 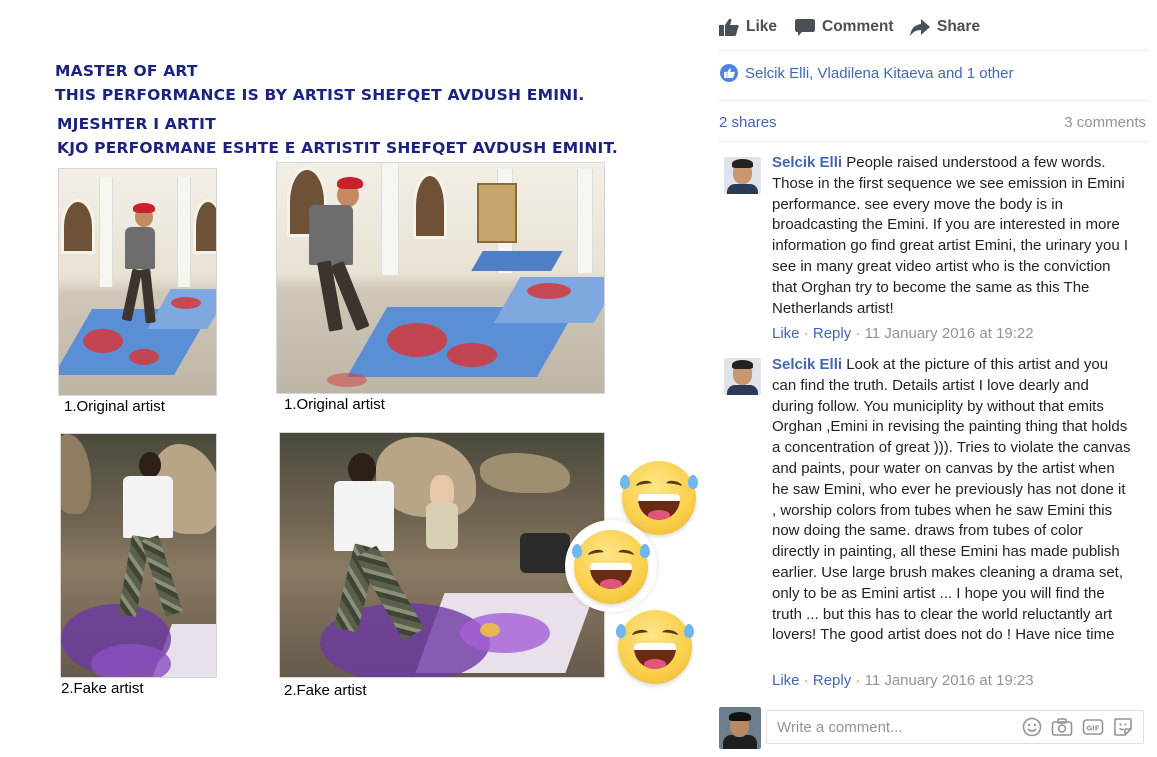 I want to click on share-arrow-icon, so click(x=920, y=27).